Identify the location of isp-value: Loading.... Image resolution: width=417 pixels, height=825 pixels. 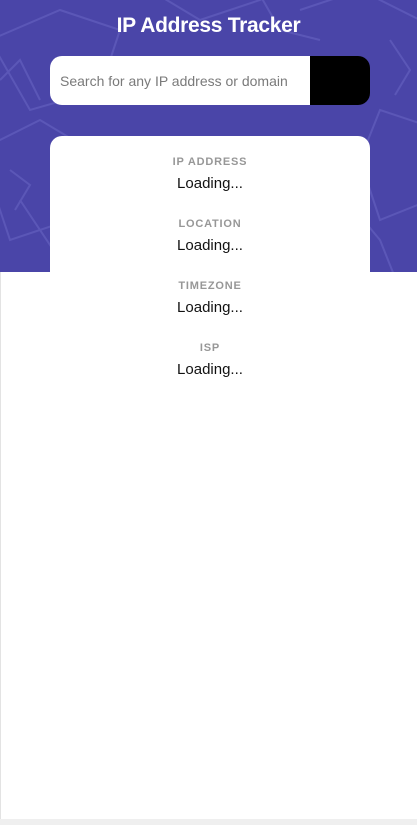
(210, 369).